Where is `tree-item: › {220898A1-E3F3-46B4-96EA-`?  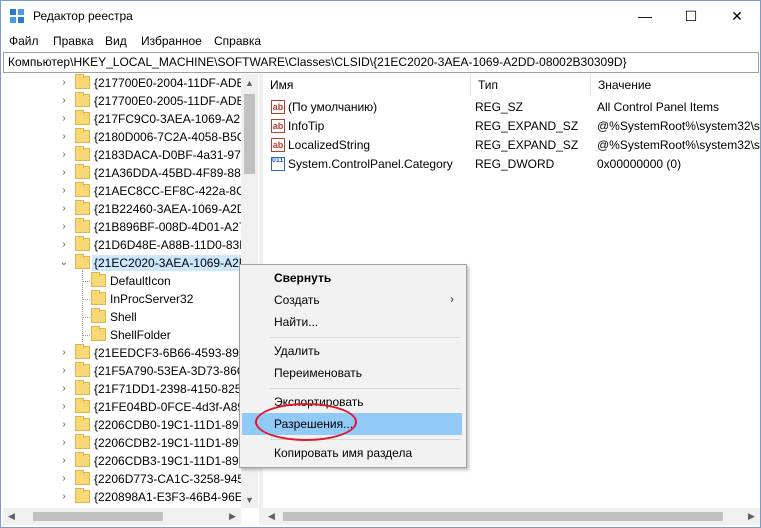 tree-item: › {220898A1-E3F3-46B4-96EA- is located at coordinates (129, 497).